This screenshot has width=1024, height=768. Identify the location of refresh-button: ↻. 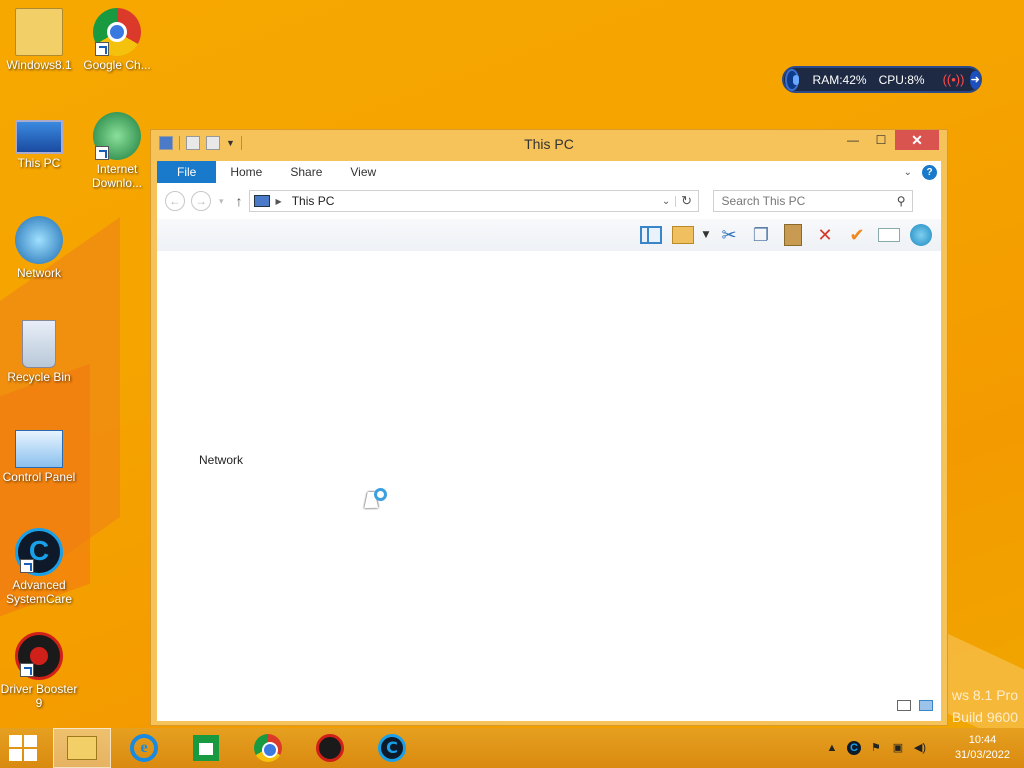
(687, 201).